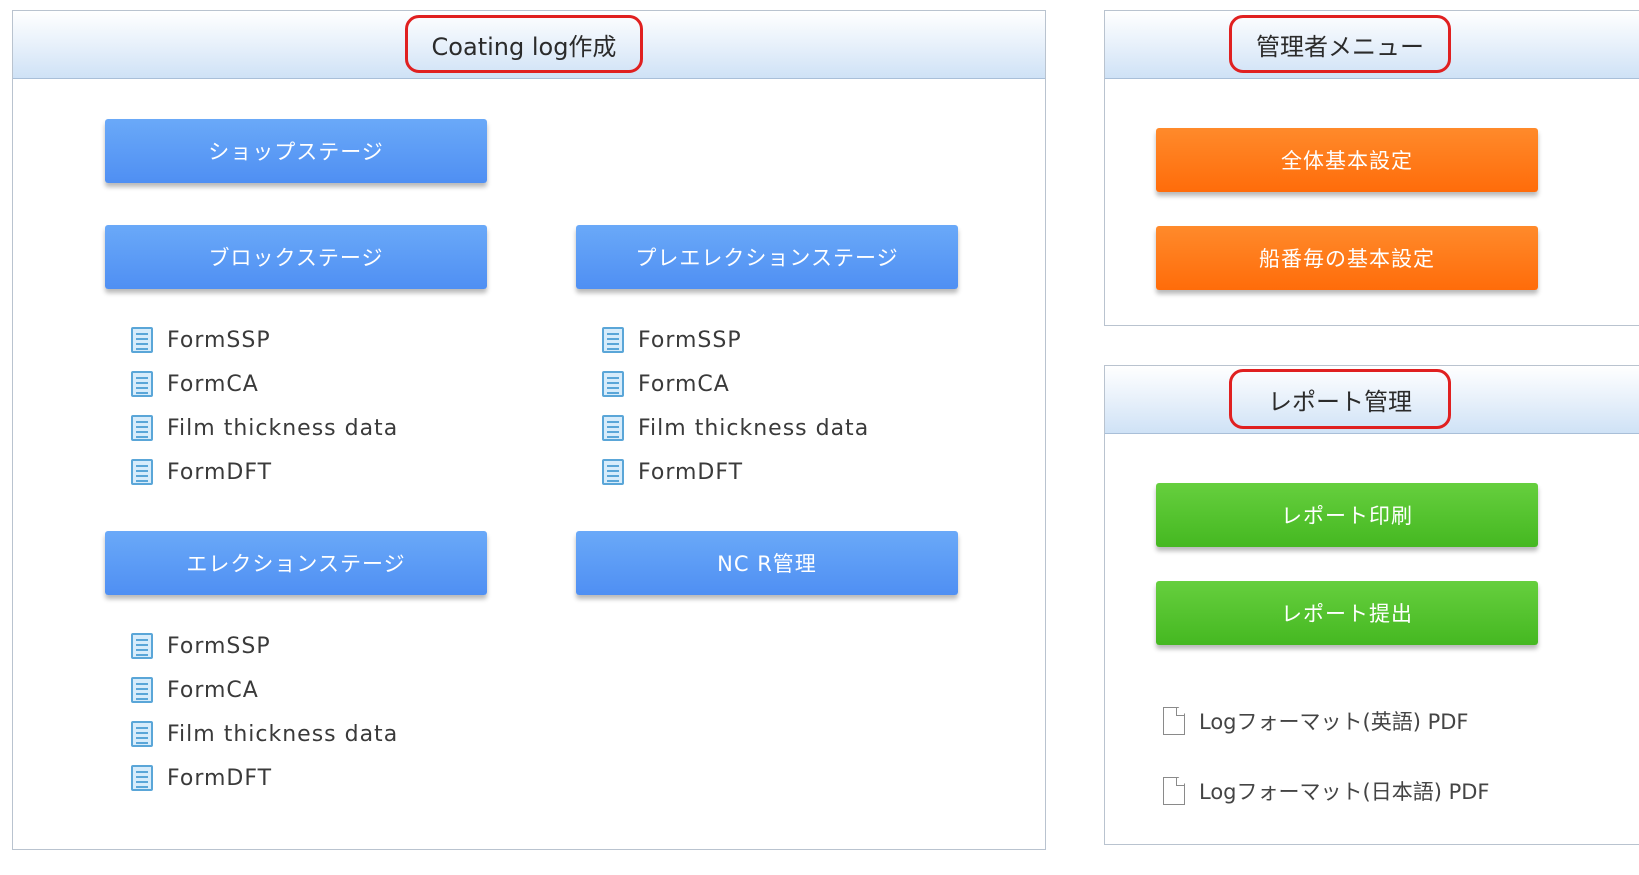 Image resolution: width=1639 pixels, height=875 pixels. What do you see at coordinates (296, 257) in the screenshot?
I see `block-stage-button: ブロックステージ` at bounding box center [296, 257].